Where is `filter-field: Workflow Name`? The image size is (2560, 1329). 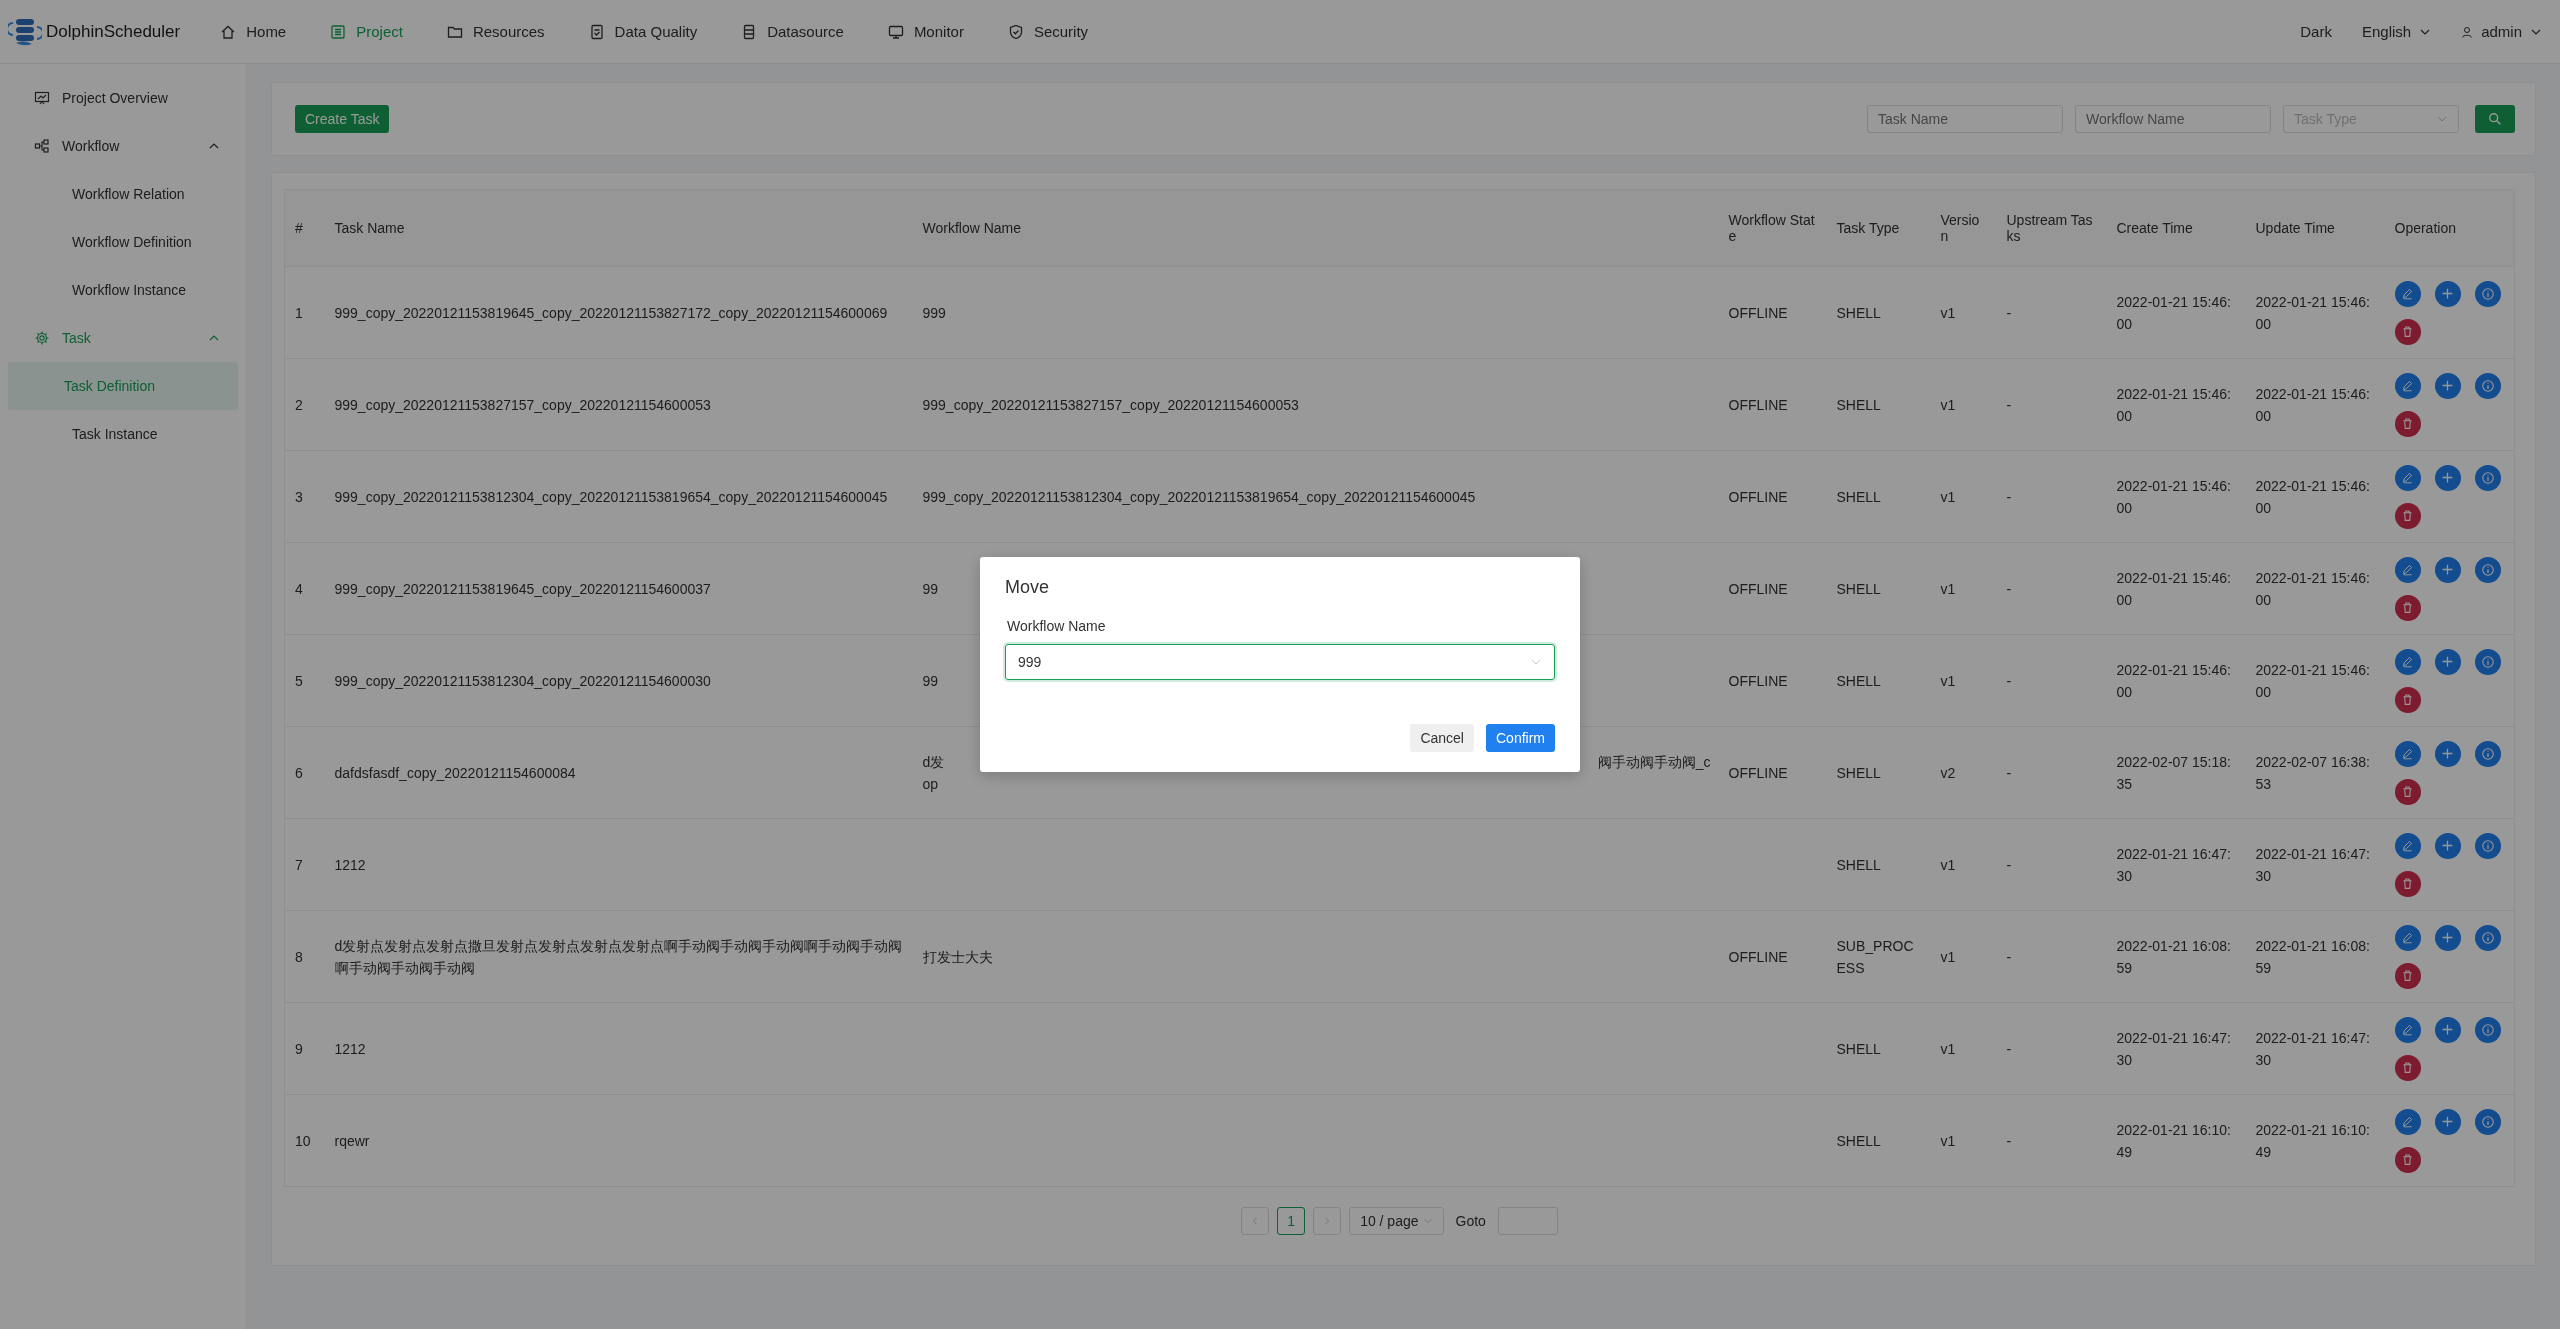
filter-field: Workflow Name is located at coordinates (2173, 119).